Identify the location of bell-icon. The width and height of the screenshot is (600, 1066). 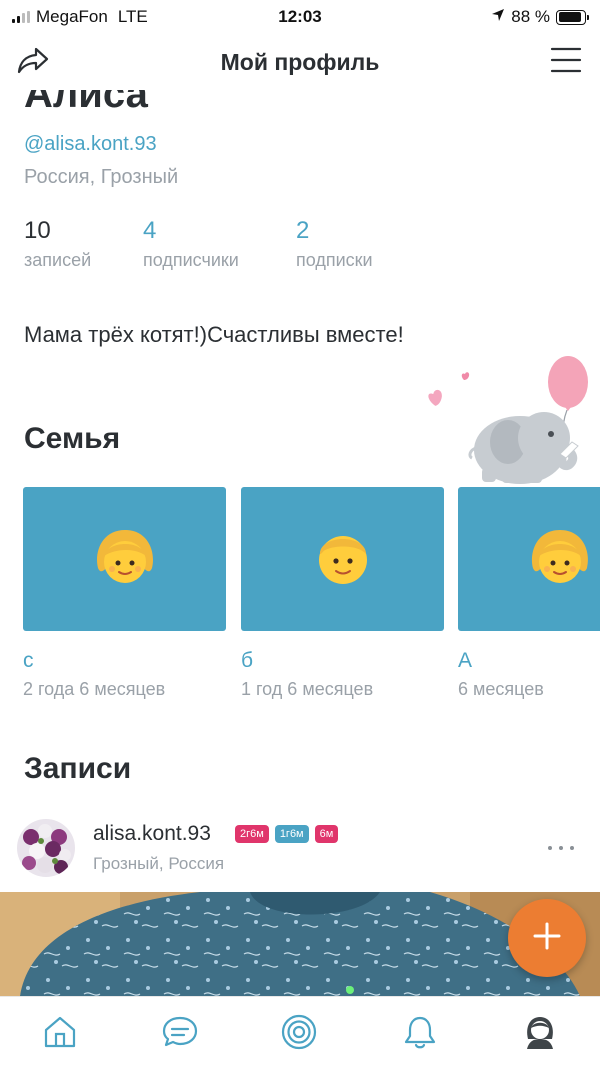
(420, 1034).